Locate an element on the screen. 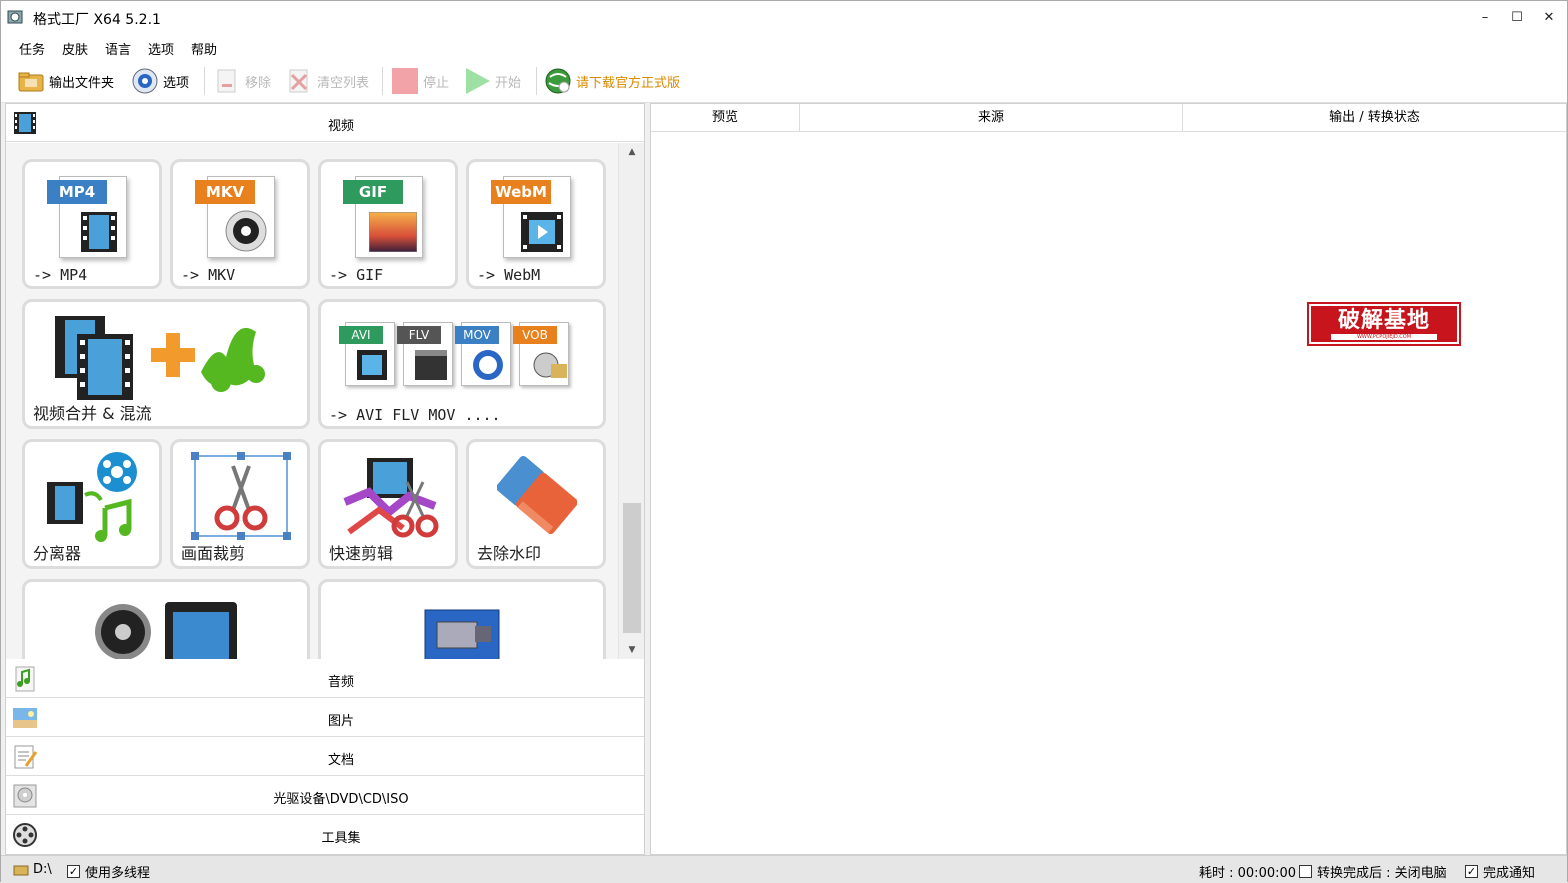 The image size is (1568, 883). after-convert-option: 转换完成后 : 关闭电脑 is located at coordinates (1373, 871).